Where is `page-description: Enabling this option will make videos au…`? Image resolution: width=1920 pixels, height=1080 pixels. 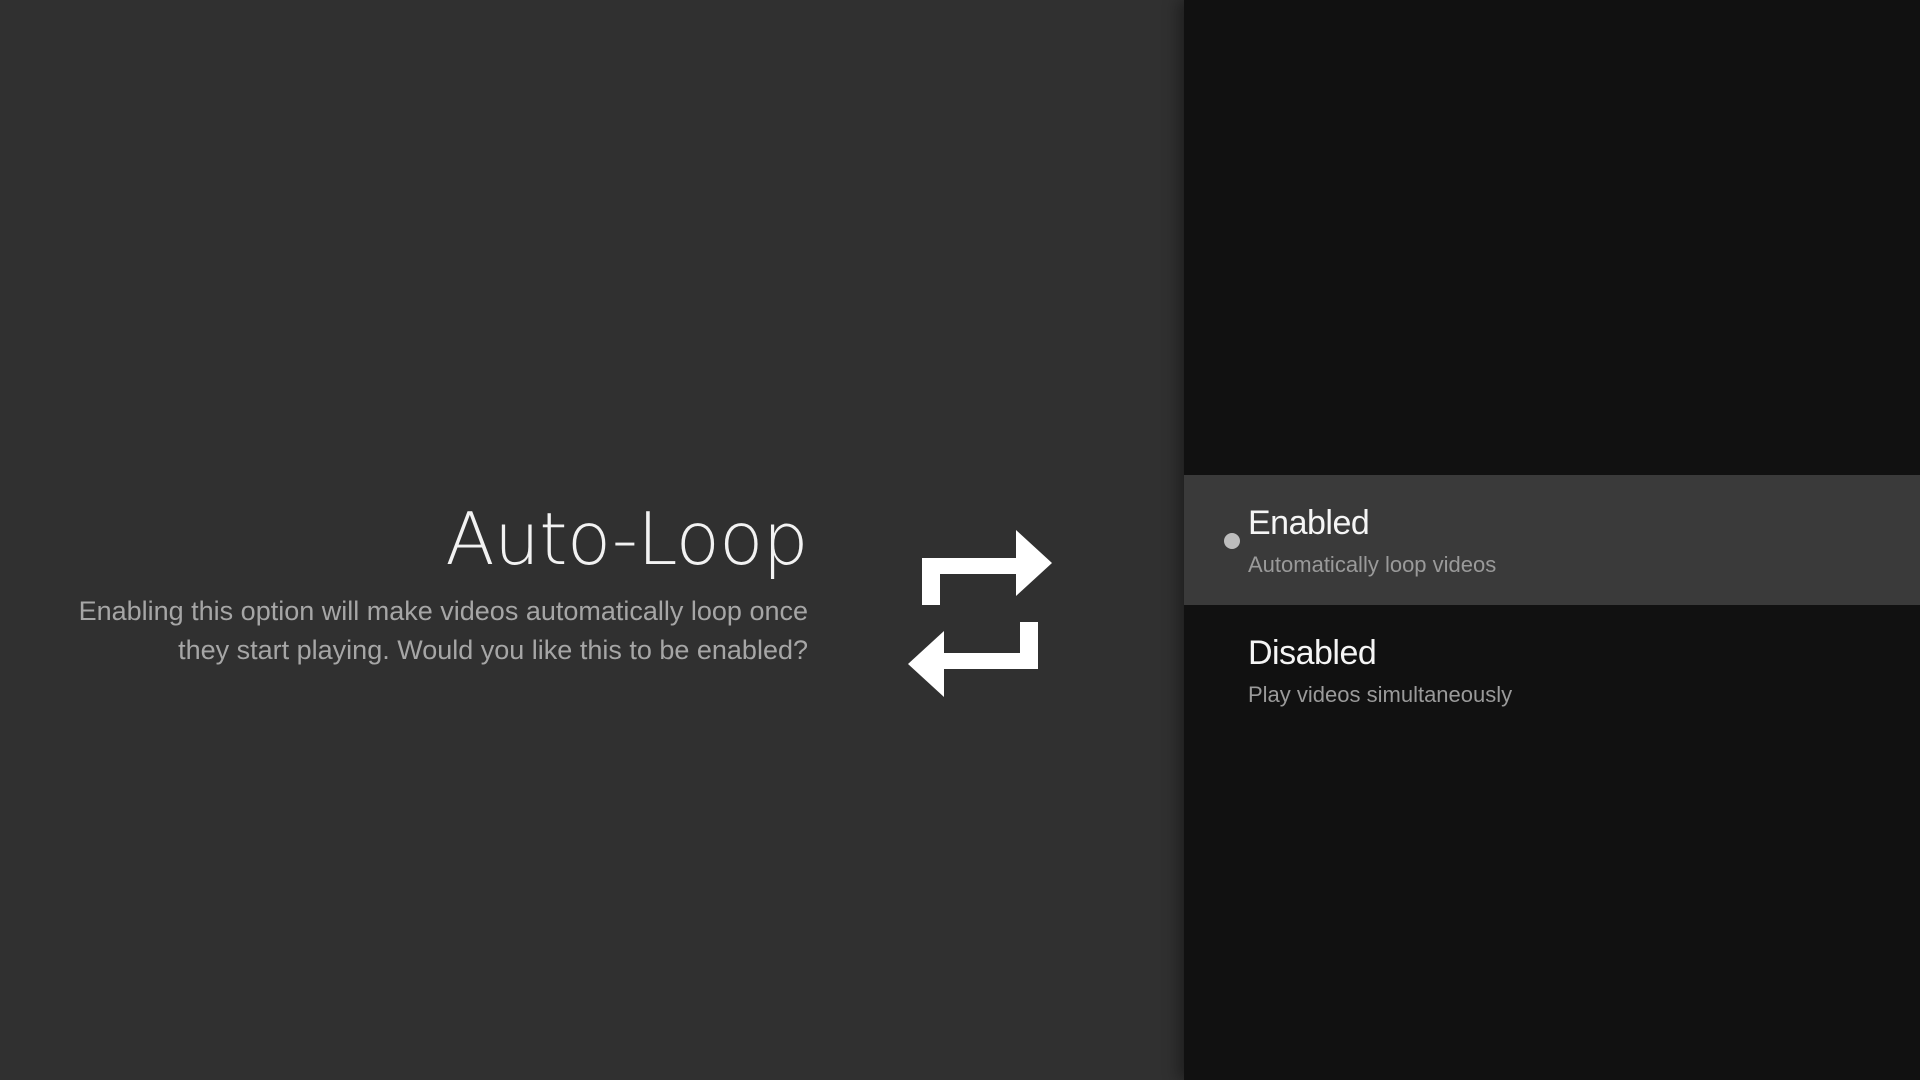 page-description: Enabling this option will make videos au… is located at coordinates (443, 630).